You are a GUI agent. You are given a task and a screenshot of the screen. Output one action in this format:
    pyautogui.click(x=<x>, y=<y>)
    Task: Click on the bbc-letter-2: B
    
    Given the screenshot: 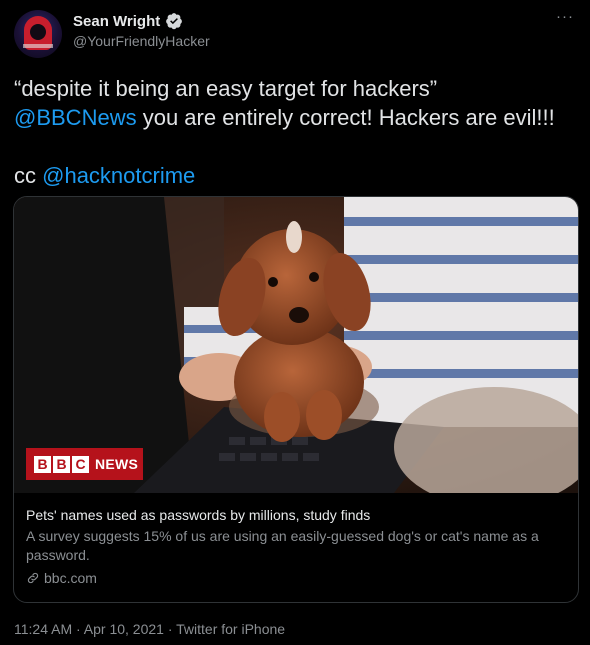 What is the action you would take?
    pyautogui.click(x=61, y=464)
    